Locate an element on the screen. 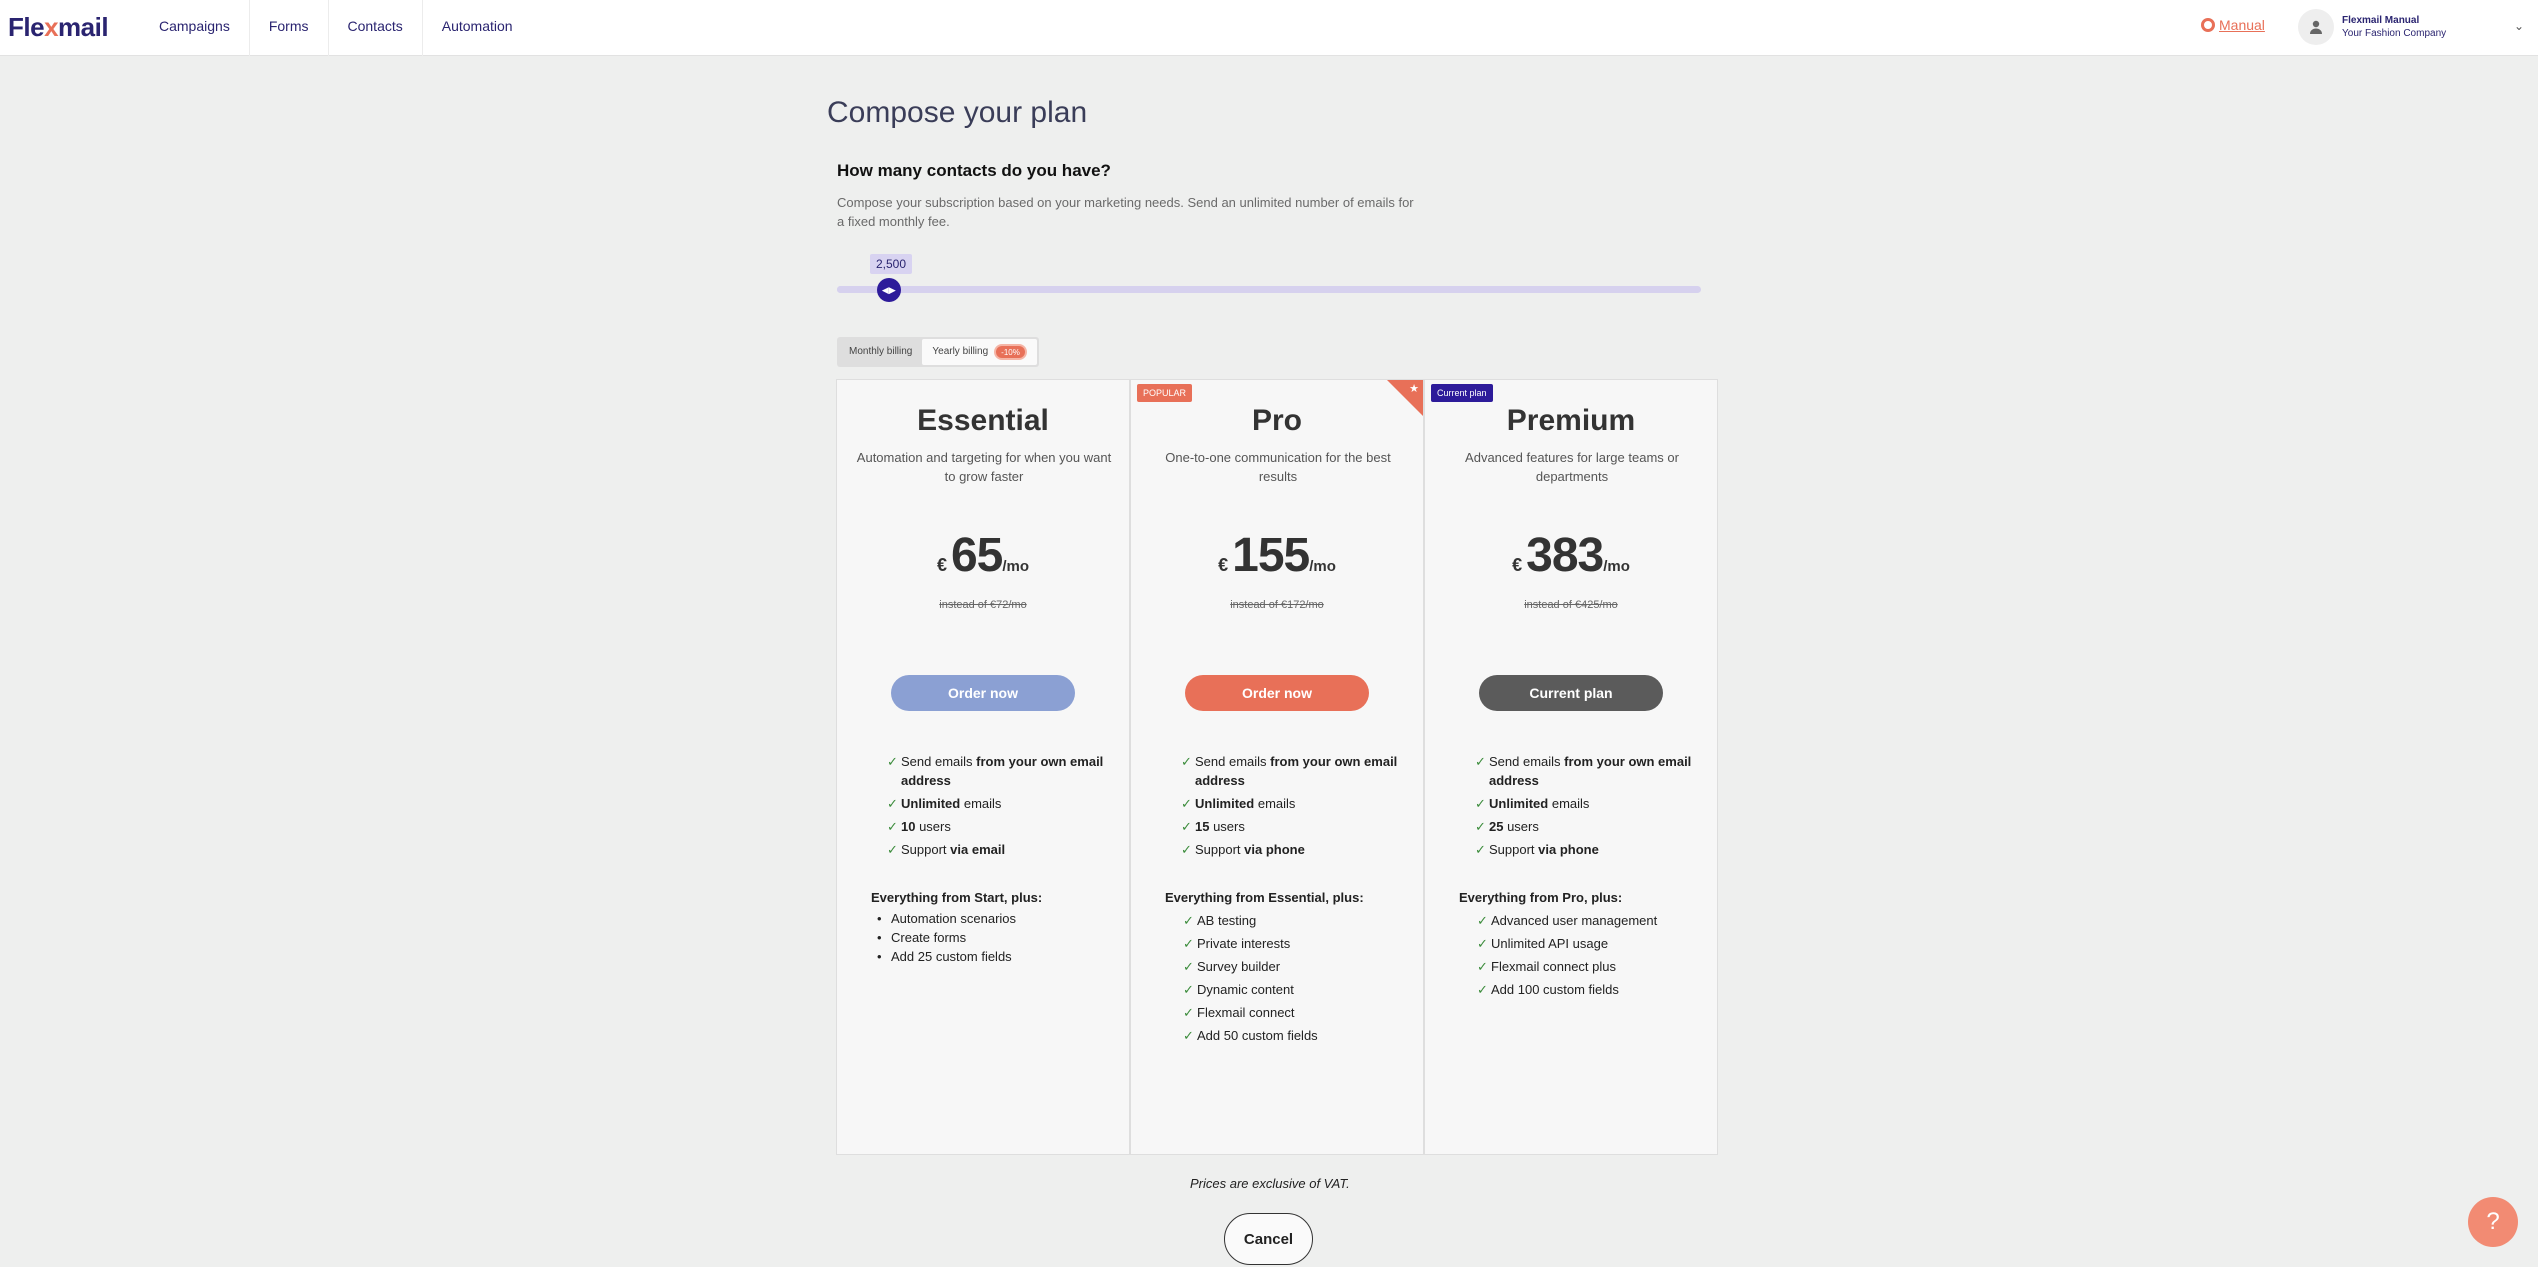  nav-item-forms: Forms is located at coordinates (289, 28).